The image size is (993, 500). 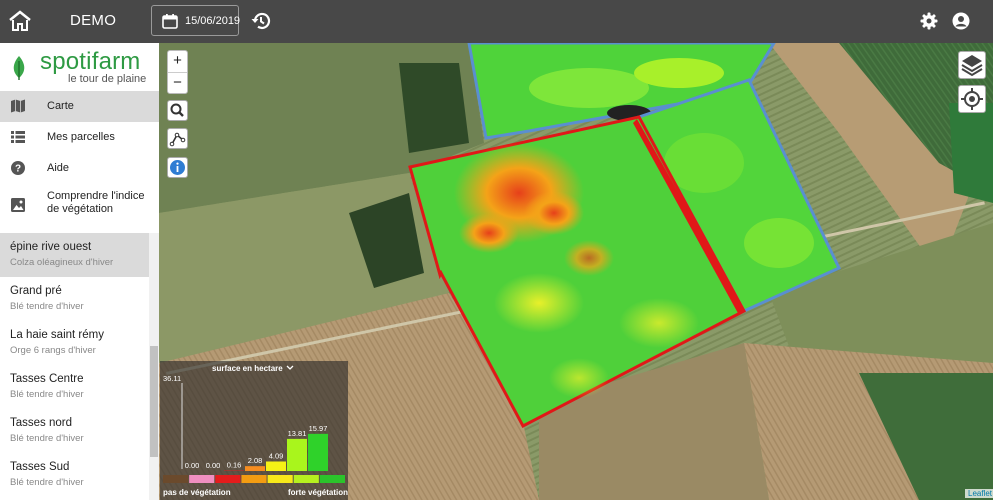 I want to click on parcel-crop: Orge 6 rangs d'hiver, so click(x=53, y=350).